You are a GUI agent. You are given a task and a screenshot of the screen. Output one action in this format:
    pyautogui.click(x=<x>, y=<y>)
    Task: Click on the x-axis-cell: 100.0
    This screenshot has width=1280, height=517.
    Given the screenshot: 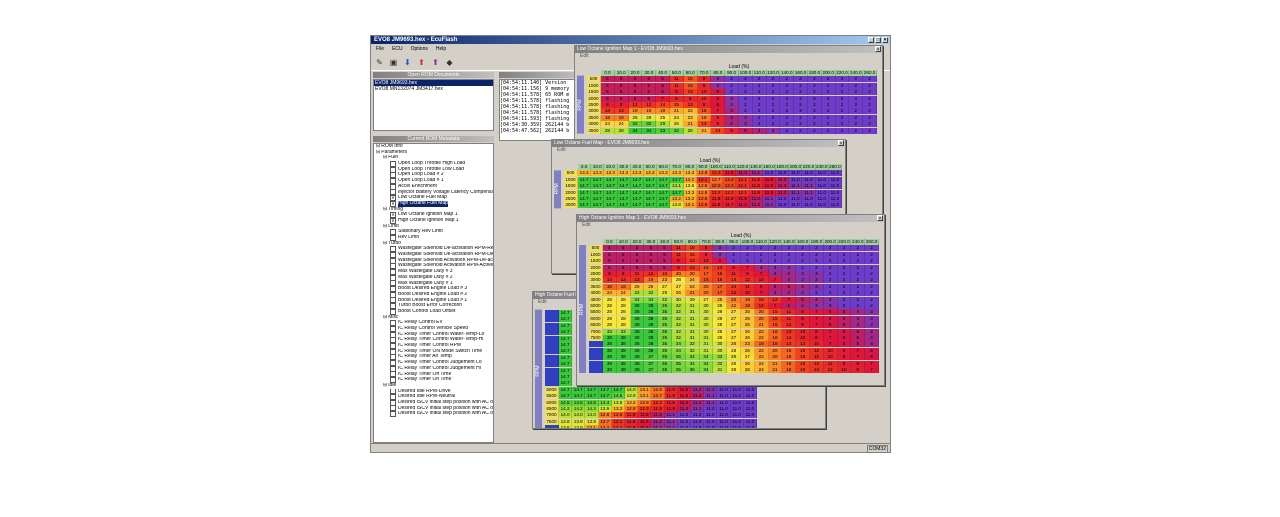 What is the action you would take?
    pyautogui.click(x=717, y=167)
    